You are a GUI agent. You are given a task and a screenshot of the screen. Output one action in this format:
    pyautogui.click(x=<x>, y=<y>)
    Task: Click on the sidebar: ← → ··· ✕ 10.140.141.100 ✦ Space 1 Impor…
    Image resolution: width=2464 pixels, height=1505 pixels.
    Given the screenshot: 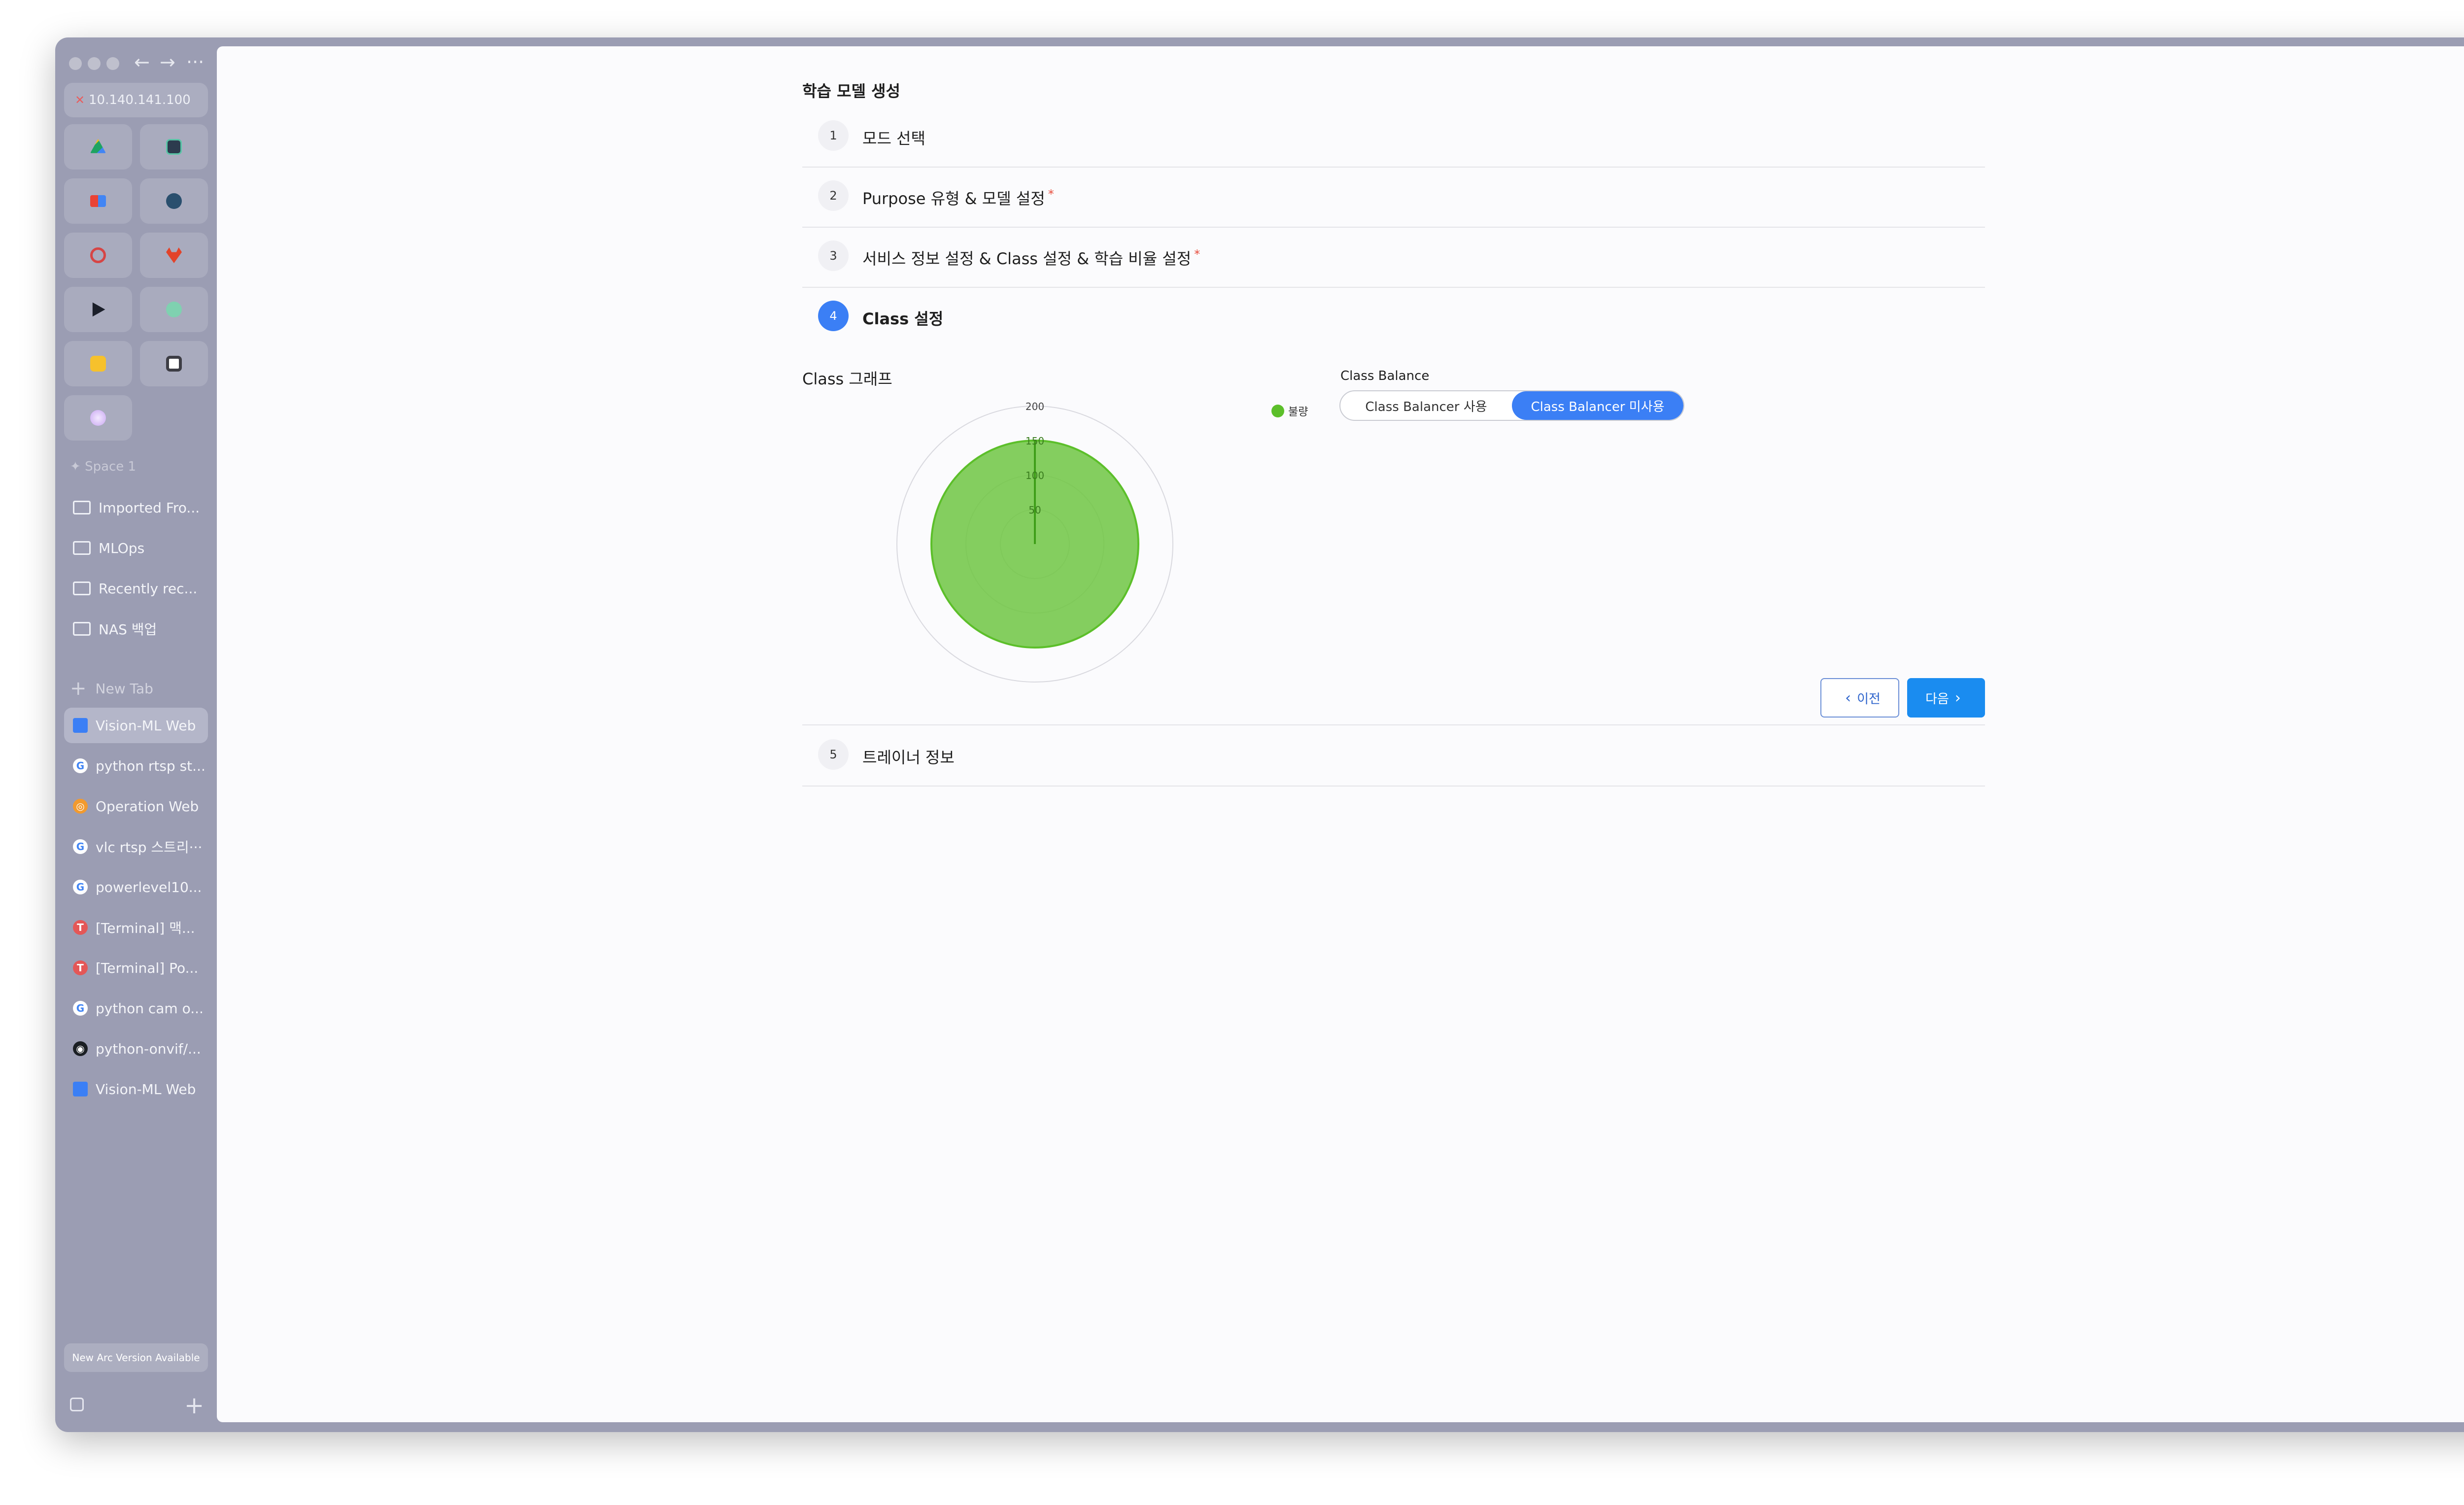 What is the action you would take?
    pyautogui.click(x=136, y=734)
    